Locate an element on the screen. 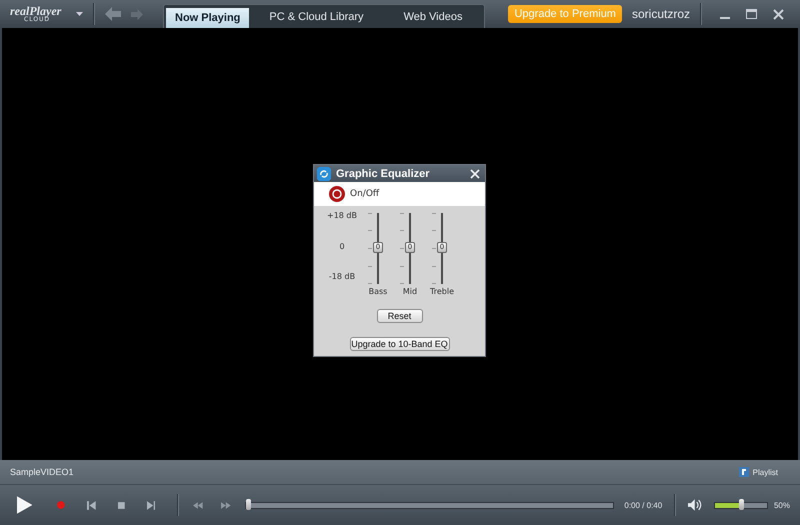  fast-forward-icon is located at coordinates (226, 505).